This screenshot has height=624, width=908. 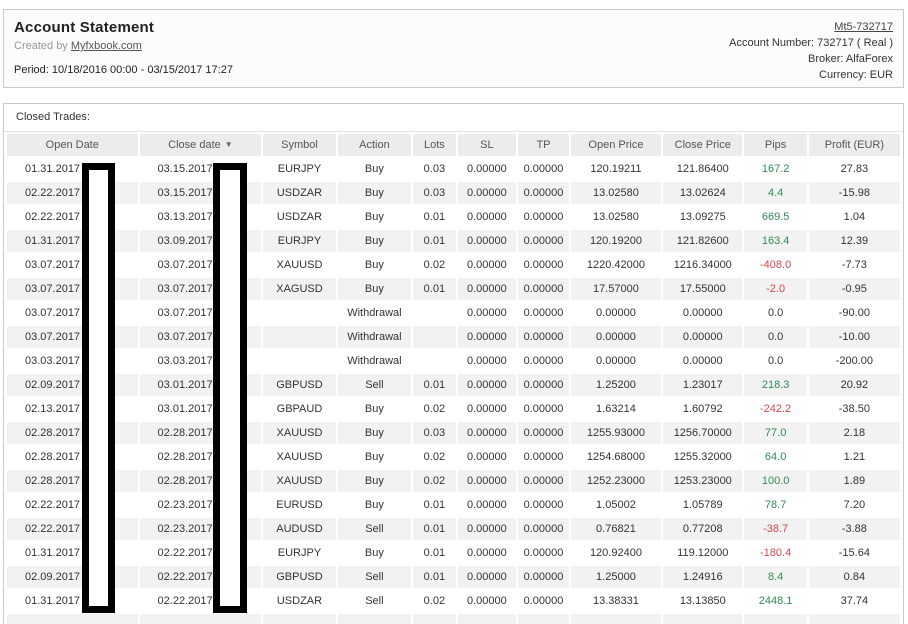 What do you see at coordinates (854, 601) in the screenshot?
I see `cell-profit: 37.74` at bounding box center [854, 601].